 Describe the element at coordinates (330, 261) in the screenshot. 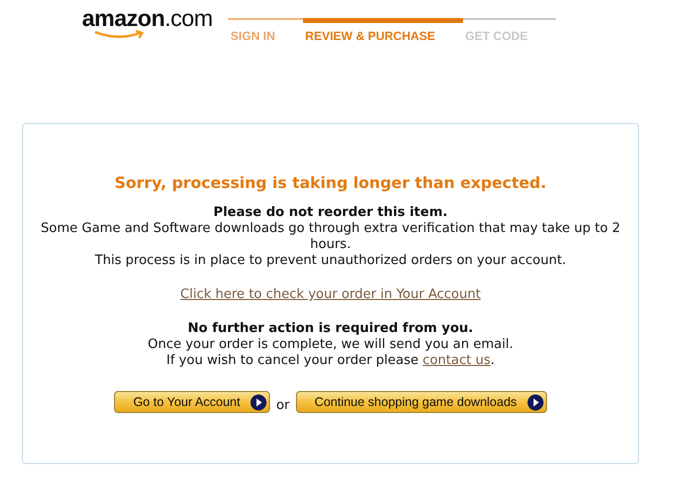

I see `notice-text: This process is in place to prevent unauthorized orders on your account.` at that location.